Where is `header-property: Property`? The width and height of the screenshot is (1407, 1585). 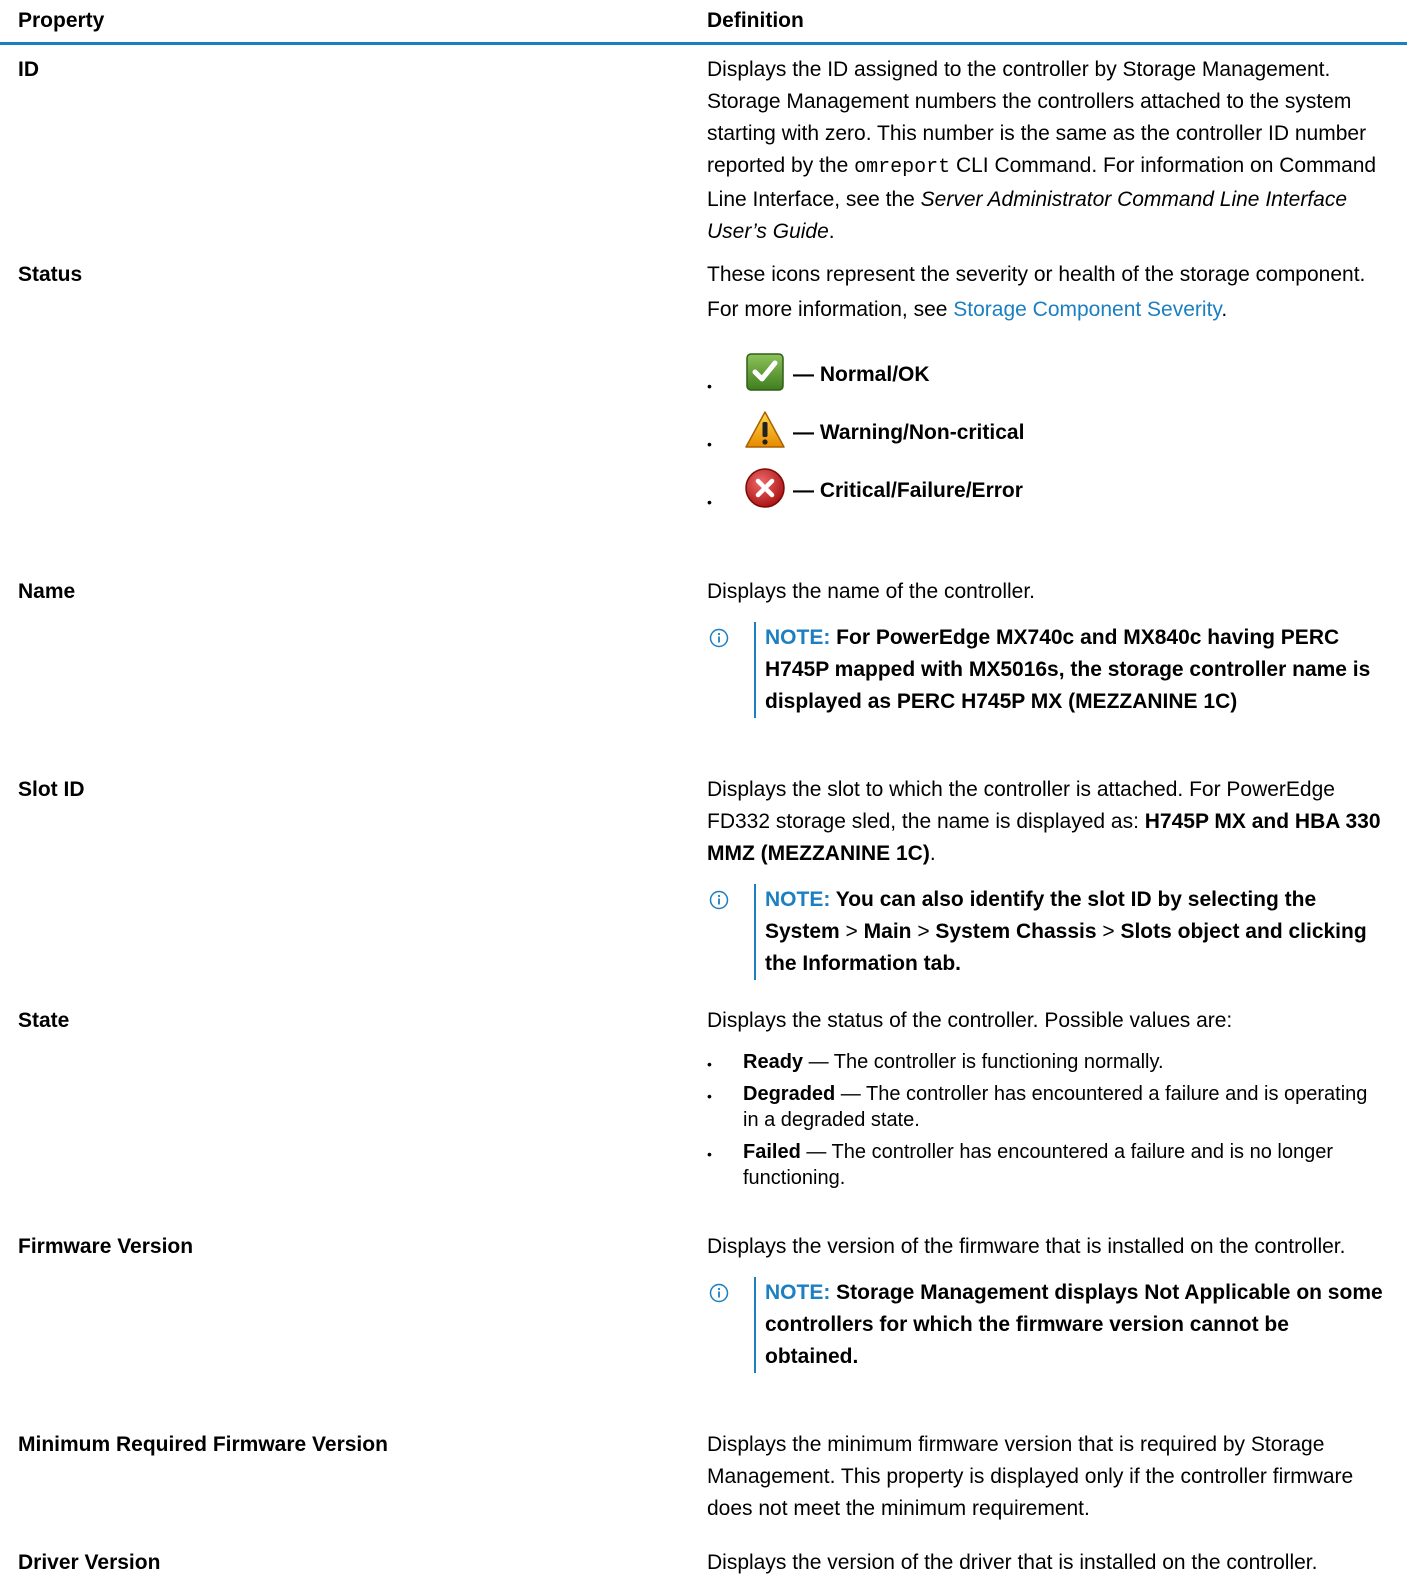
header-property: Property is located at coordinates (61, 20).